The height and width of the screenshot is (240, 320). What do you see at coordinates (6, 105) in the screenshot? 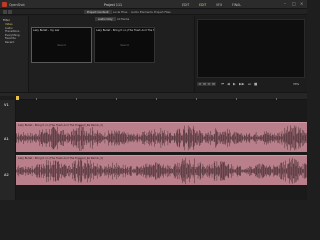
I see `track-label-v1: V1` at bounding box center [6, 105].